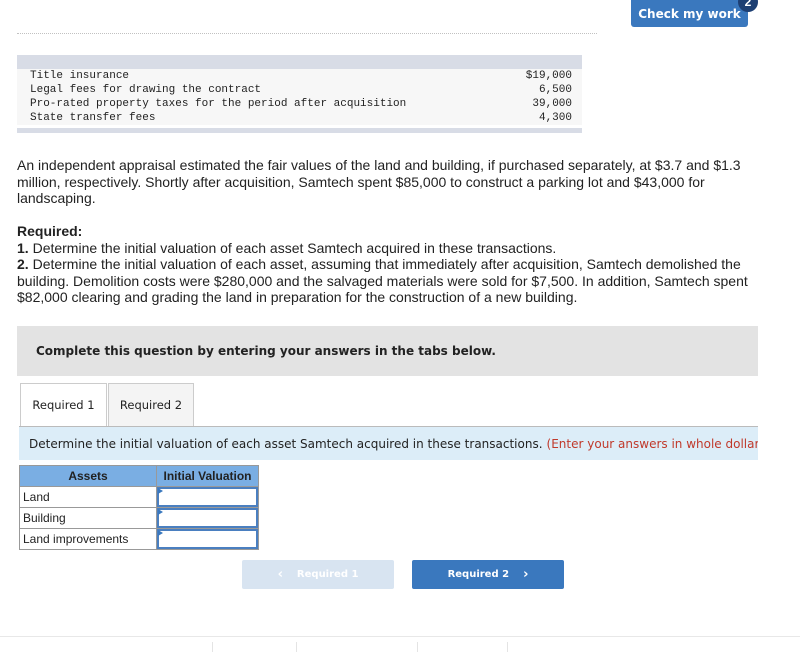 This screenshot has width=800, height=652. I want to click on prev-required-button: ‹ Required 1, so click(318, 574).